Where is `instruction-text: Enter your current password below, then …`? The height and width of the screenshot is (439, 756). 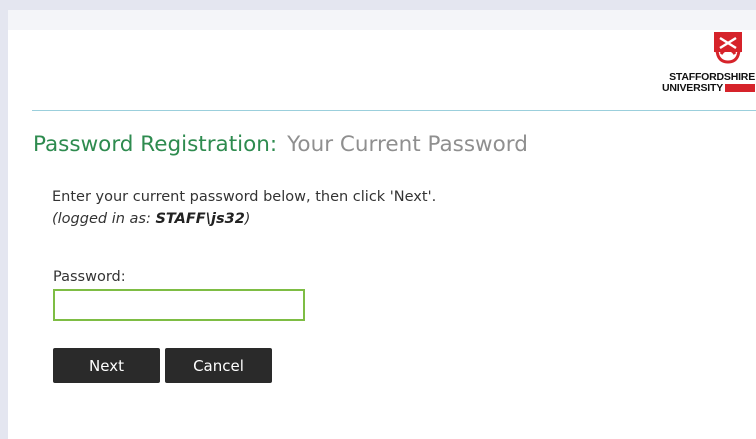
instruction-text: Enter your current password below, then … is located at coordinates (244, 197).